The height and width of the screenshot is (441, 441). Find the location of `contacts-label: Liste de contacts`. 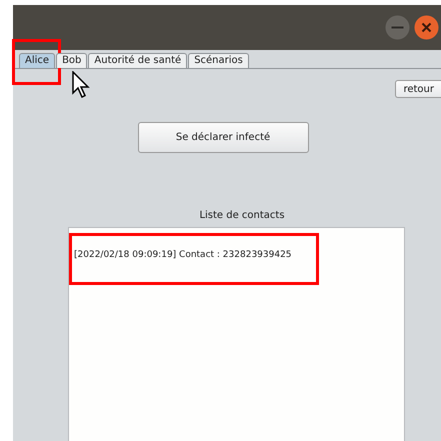

contacts-label: Liste de contacts is located at coordinates (242, 215).